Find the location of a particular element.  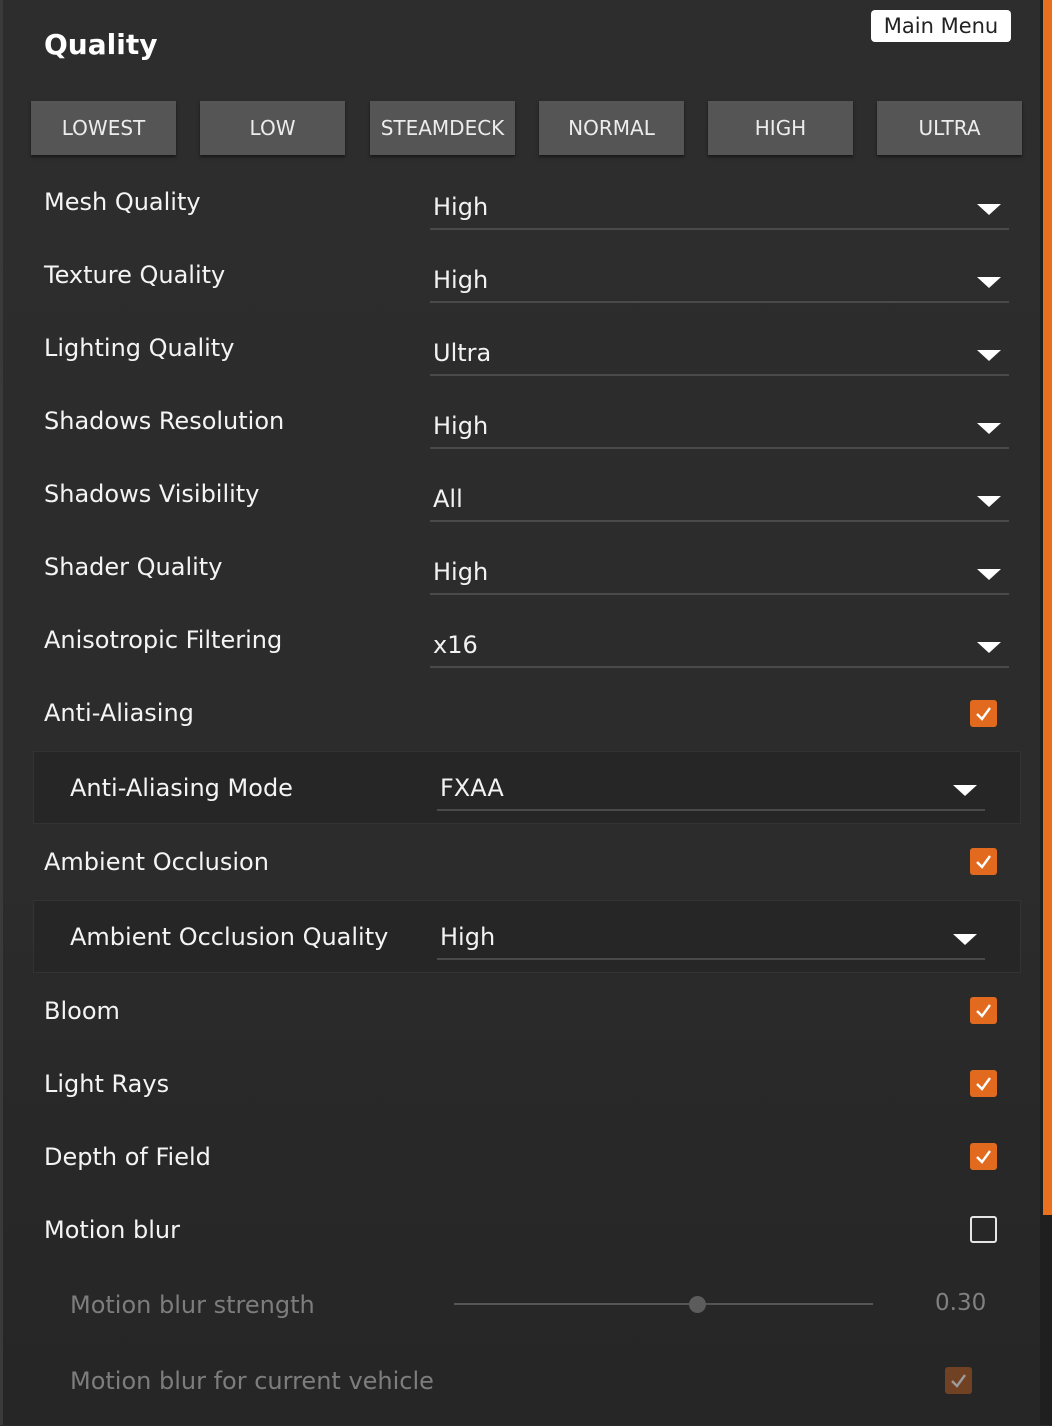

motion-blur-vehicle-label: Motion blur for current vehicle is located at coordinates (252, 1381).